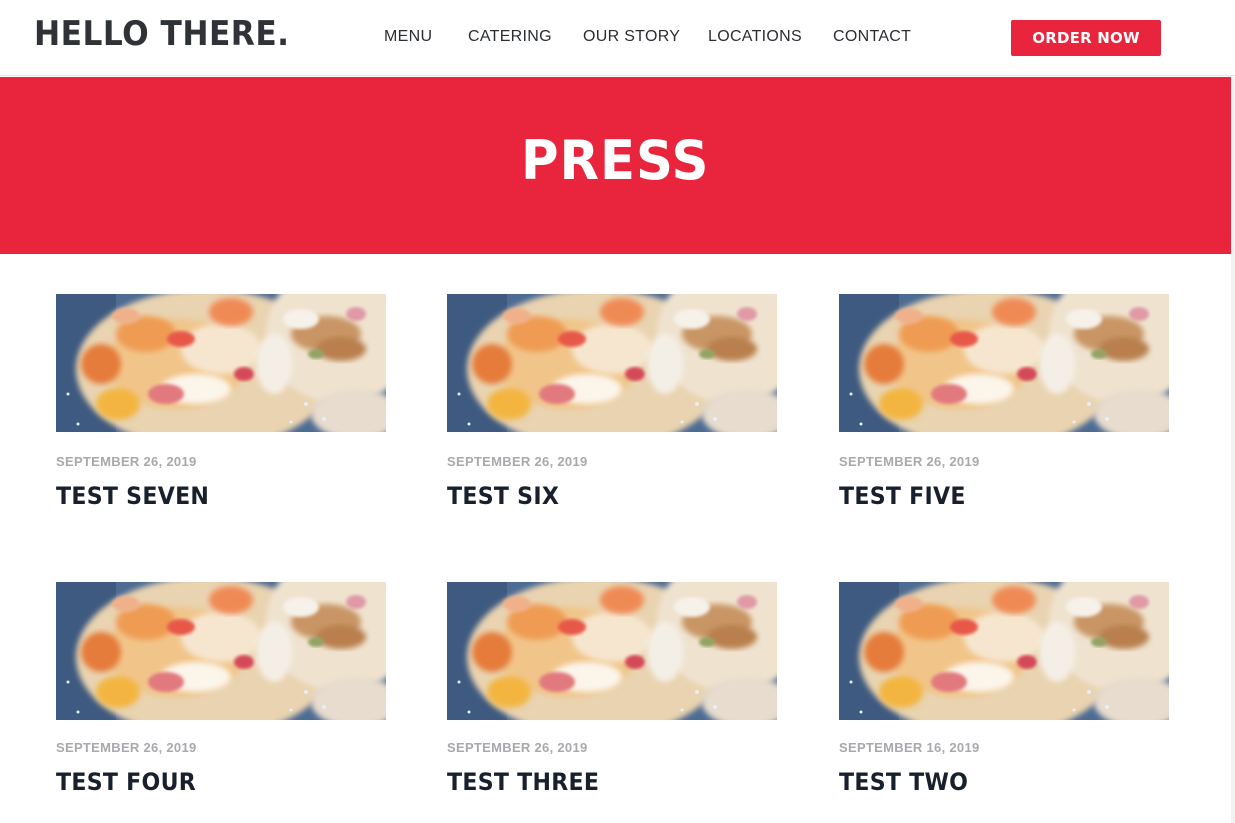 This screenshot has width=1235, height=823. What do you see at coordinates (615, 160) in the screenshot?
I see `page-title: PRESS` at bounding box center [615, 160].